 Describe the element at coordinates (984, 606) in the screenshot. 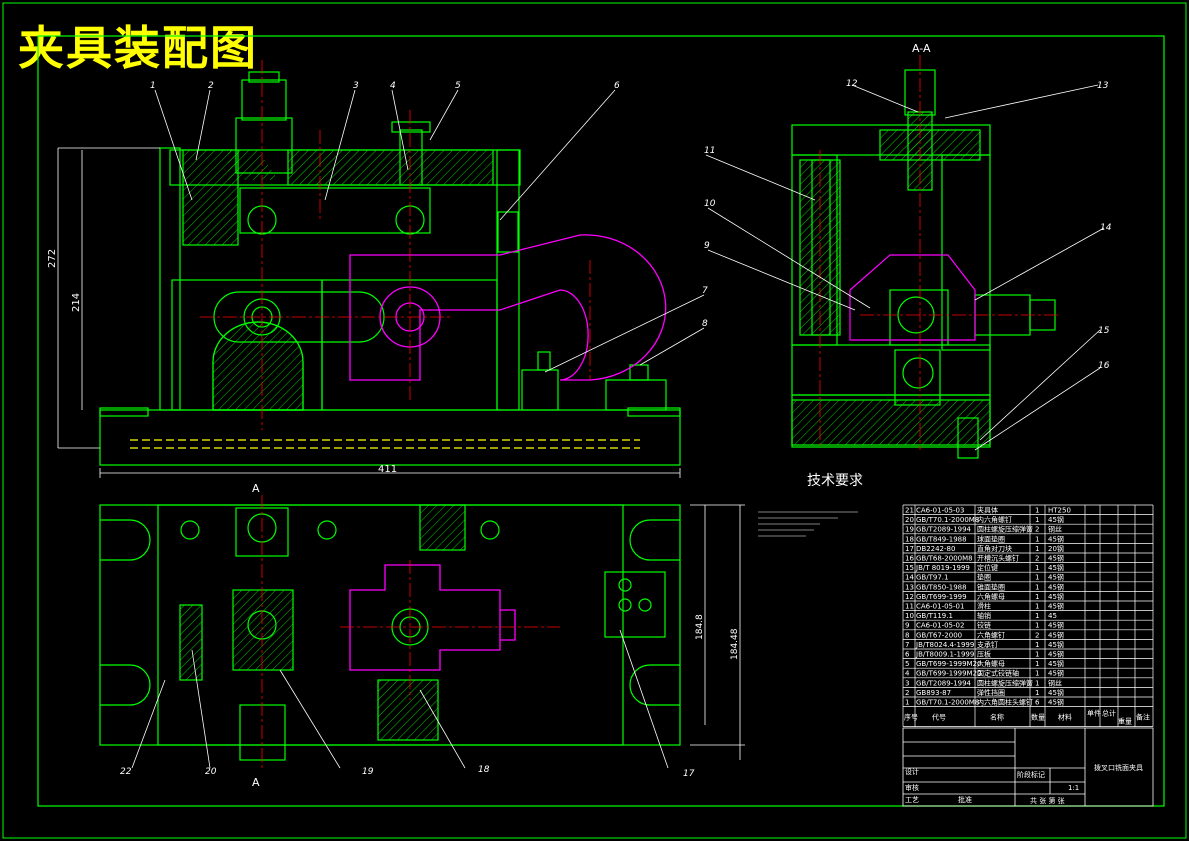

I see `bom-cell-name: 滑柱` at that location.